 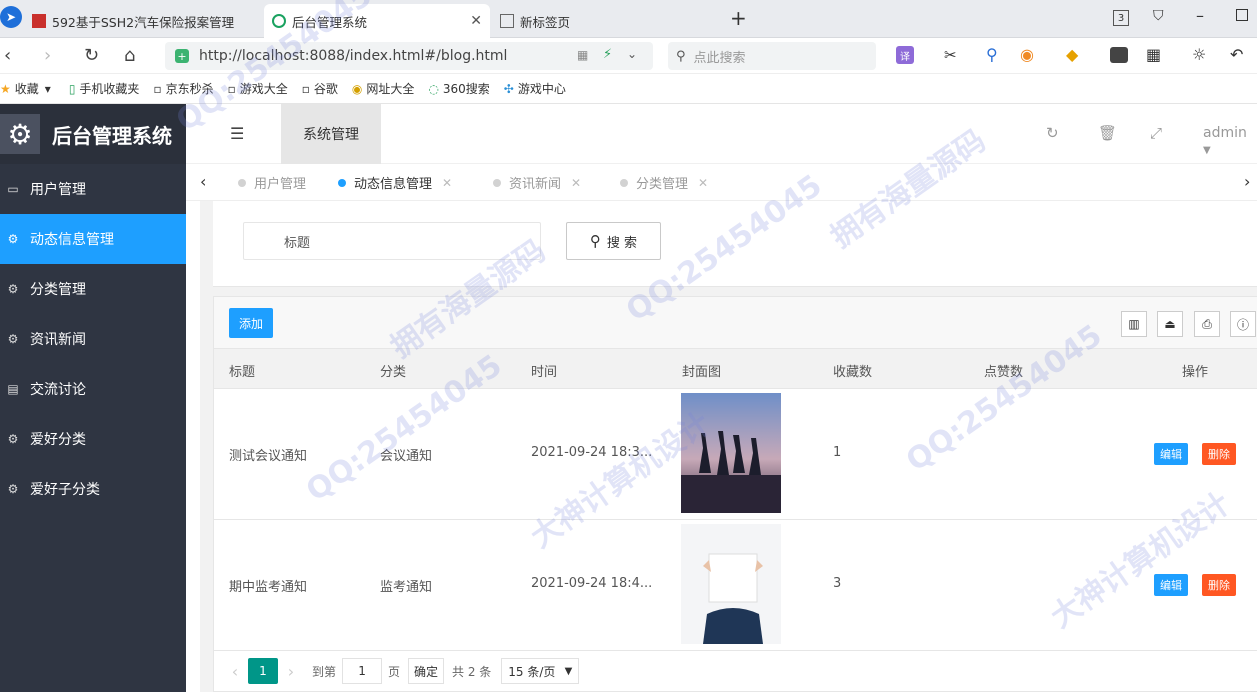 I want to click on tab-users: 用户管理, so click(x=272, y=182).